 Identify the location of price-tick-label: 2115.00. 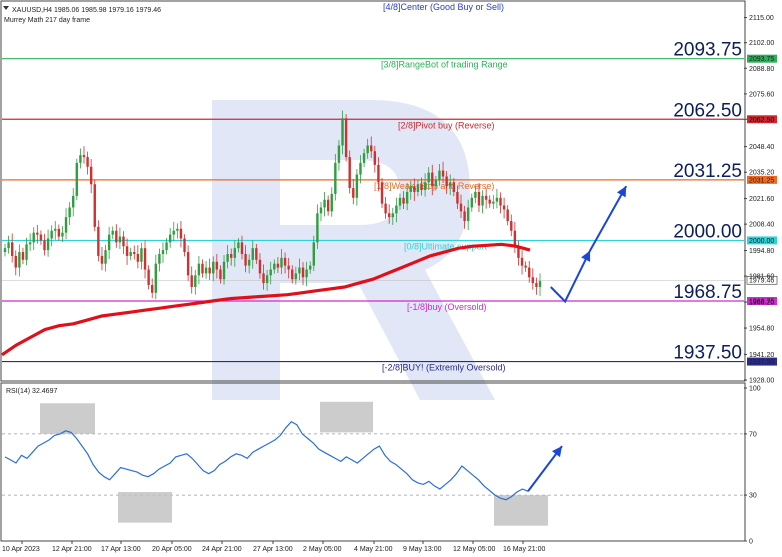
(761, 18).